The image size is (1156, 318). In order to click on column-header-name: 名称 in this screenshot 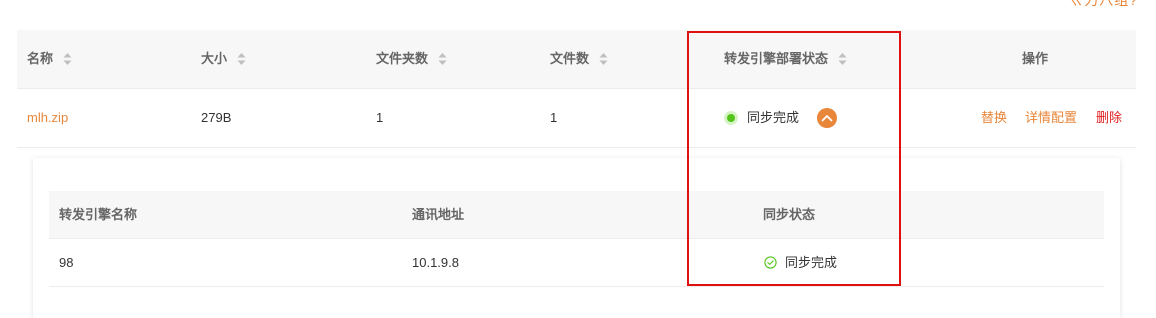, I will do `click(49, 59)`.